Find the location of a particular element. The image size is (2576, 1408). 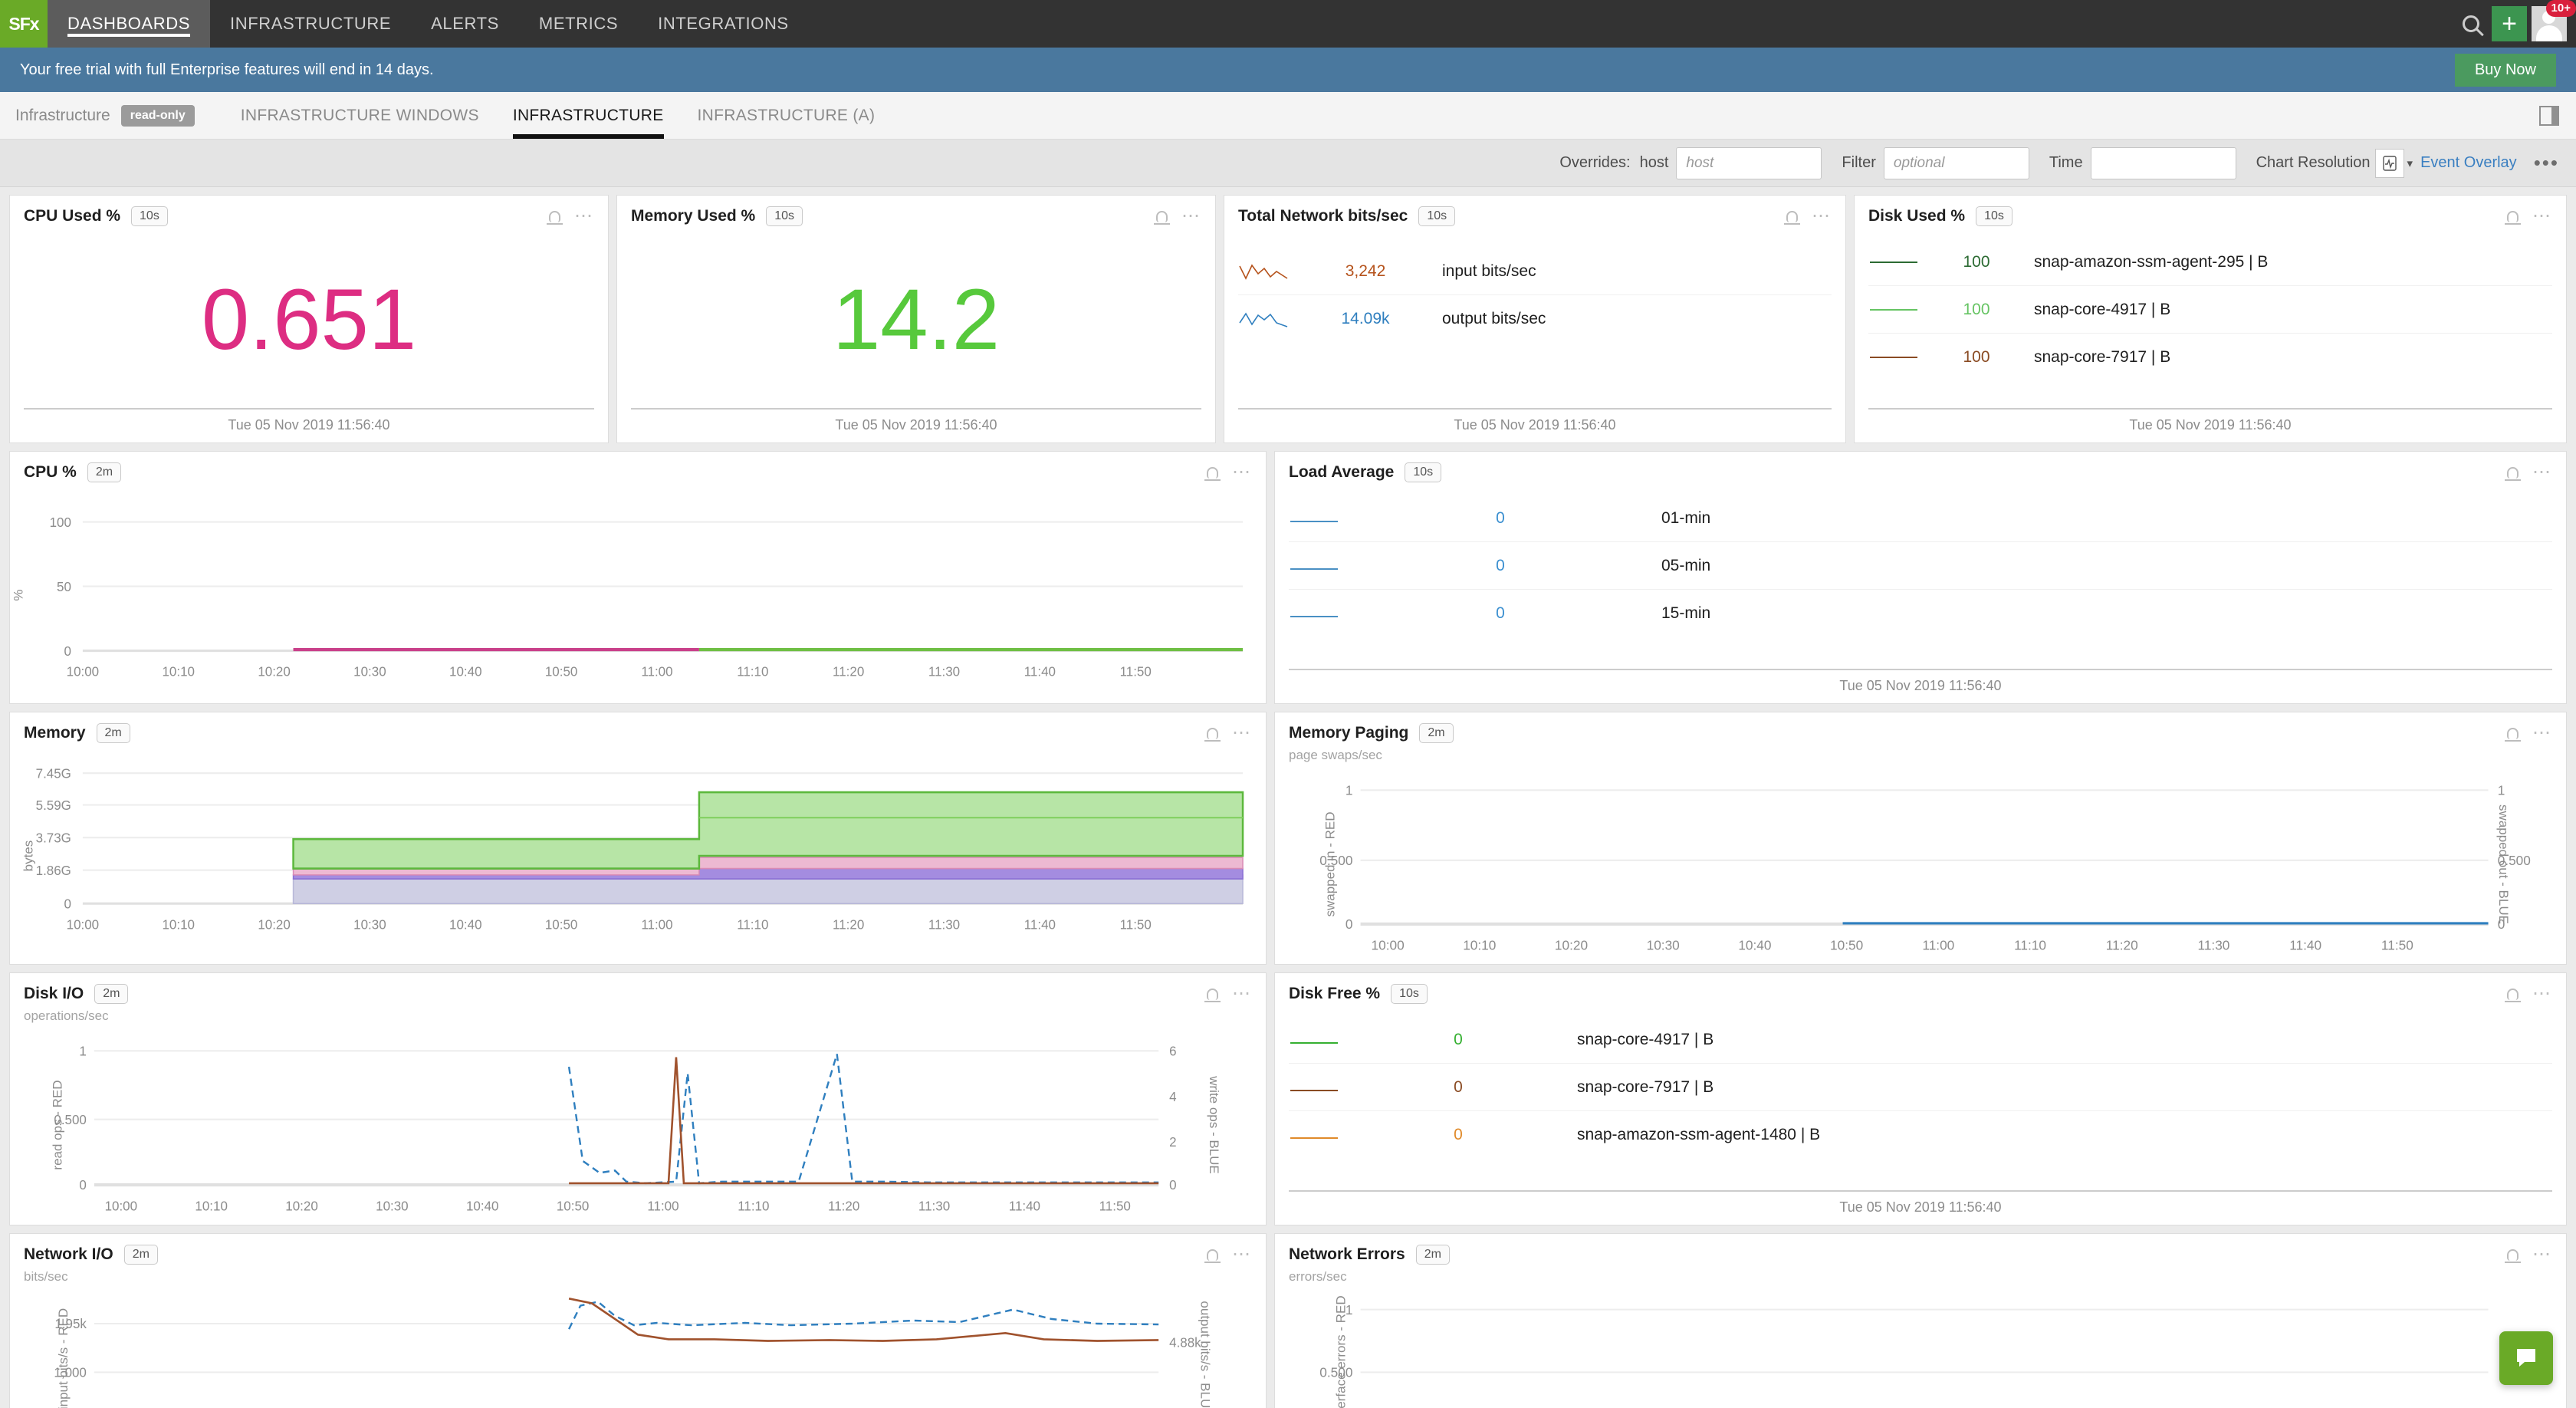

svg-text: 10:10 is located at coordinates (1480, 944).